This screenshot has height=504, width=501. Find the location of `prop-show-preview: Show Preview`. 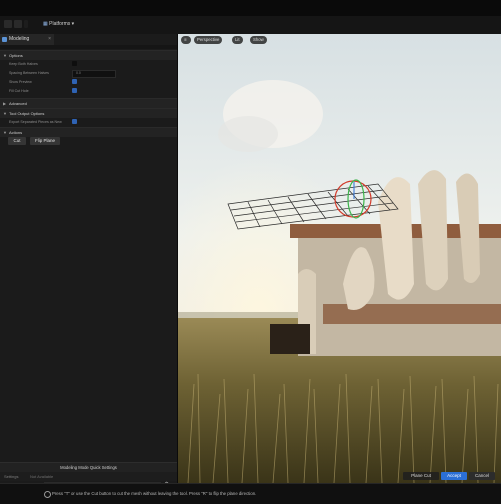

prop-show-preview: Show Preview is located at coordinates (88, 82).